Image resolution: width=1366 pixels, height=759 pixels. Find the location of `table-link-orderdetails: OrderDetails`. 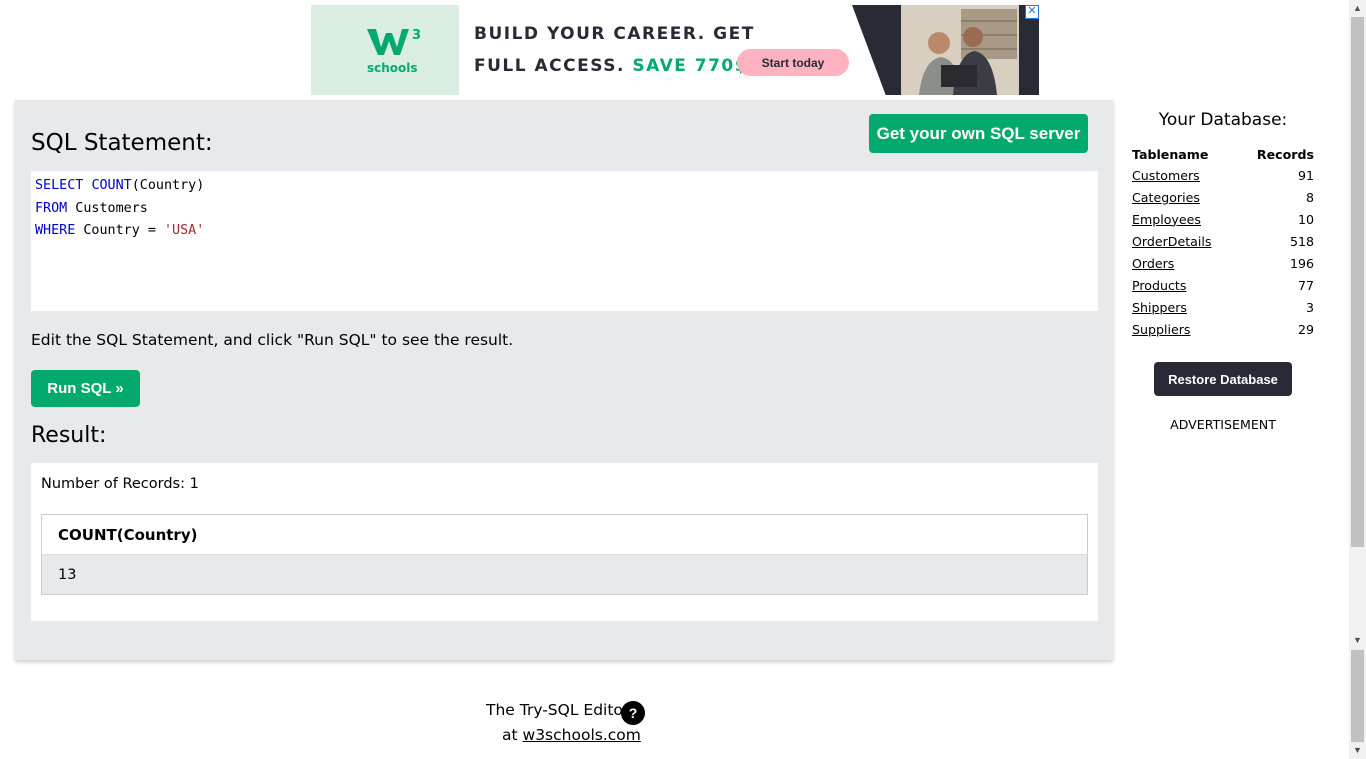

table-link-orderdetails: OrderDetails is located at coordinates (1171, 241).